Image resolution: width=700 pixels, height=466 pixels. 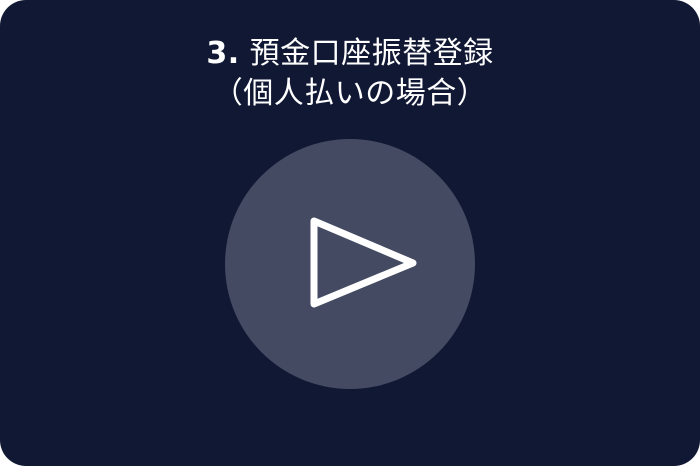 What do you see at coordinates (371, 53) in the screenshot?
I see `title-text: 預金口座振替登録` at bounding box center [371, 53].